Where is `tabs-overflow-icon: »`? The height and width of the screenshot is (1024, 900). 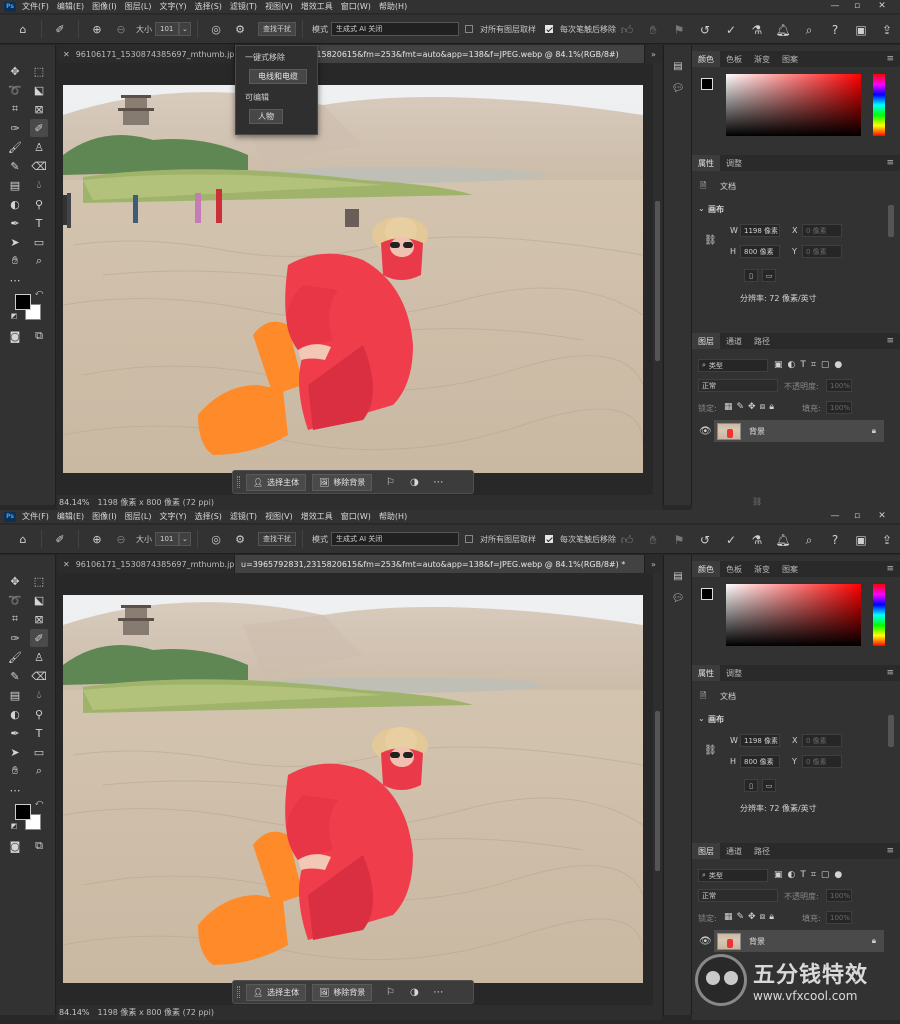 tabs-overflow-icon: » is located at coordinates (653, 564).